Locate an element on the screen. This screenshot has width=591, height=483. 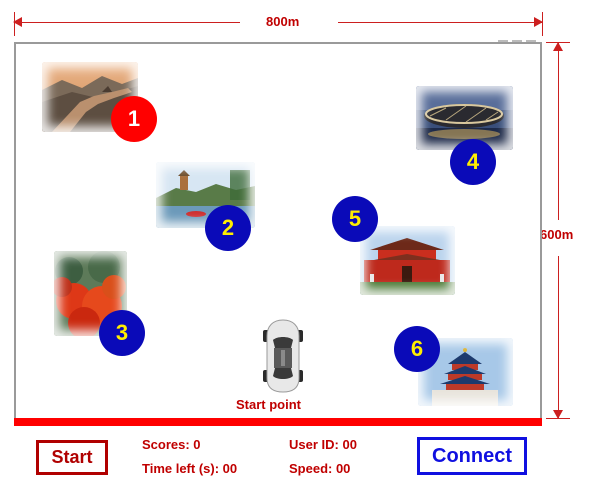
height-dimension-line-top is located at coordinates (558, 131).